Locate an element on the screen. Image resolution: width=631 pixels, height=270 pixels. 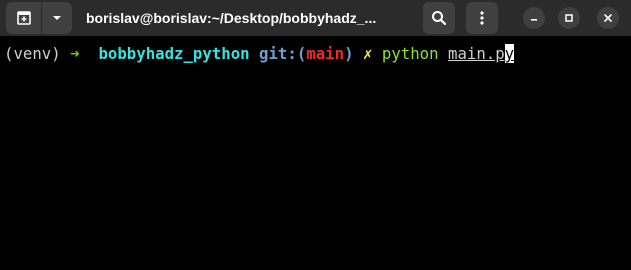
close-button is located at coordinates (608, 18).